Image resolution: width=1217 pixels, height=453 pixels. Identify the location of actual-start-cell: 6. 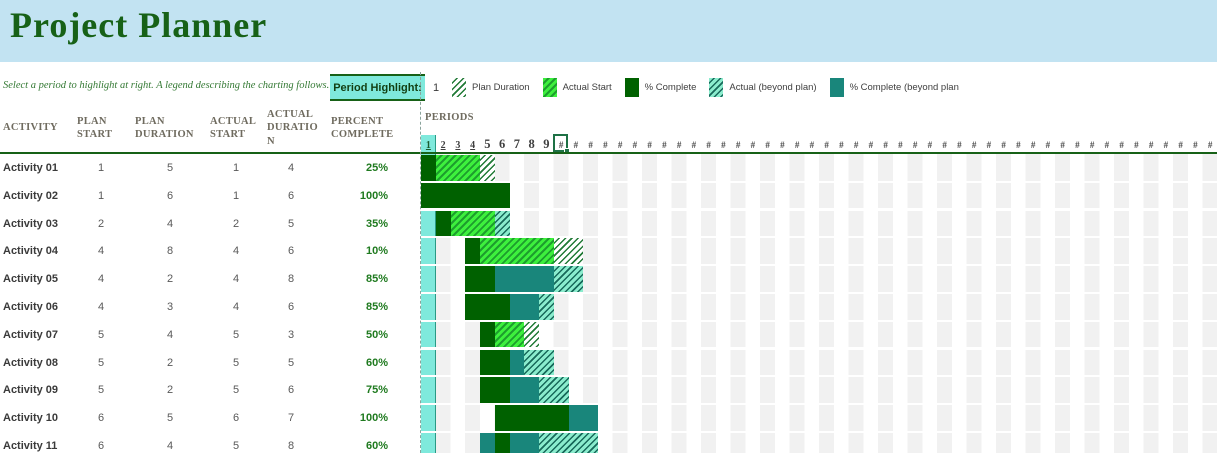
(236, 419).